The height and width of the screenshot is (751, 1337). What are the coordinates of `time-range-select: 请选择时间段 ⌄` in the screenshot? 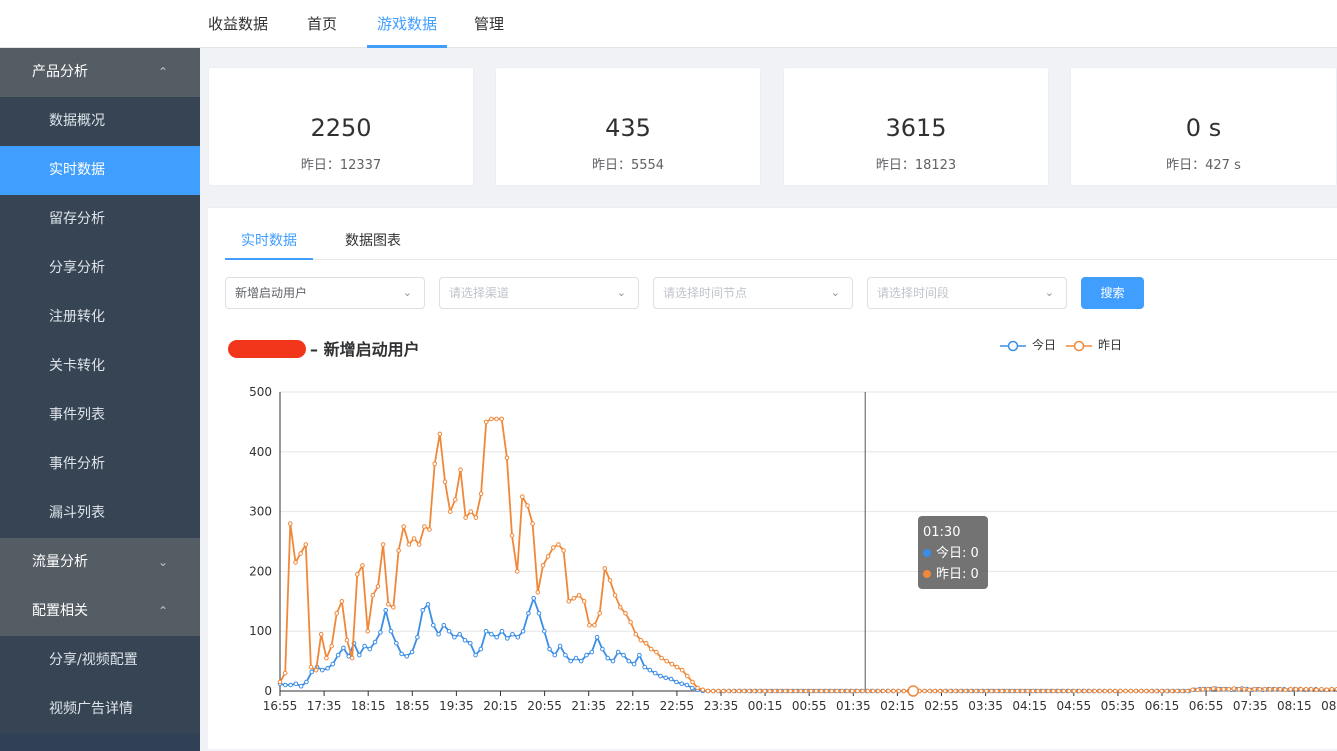 It's located at (967, 293).